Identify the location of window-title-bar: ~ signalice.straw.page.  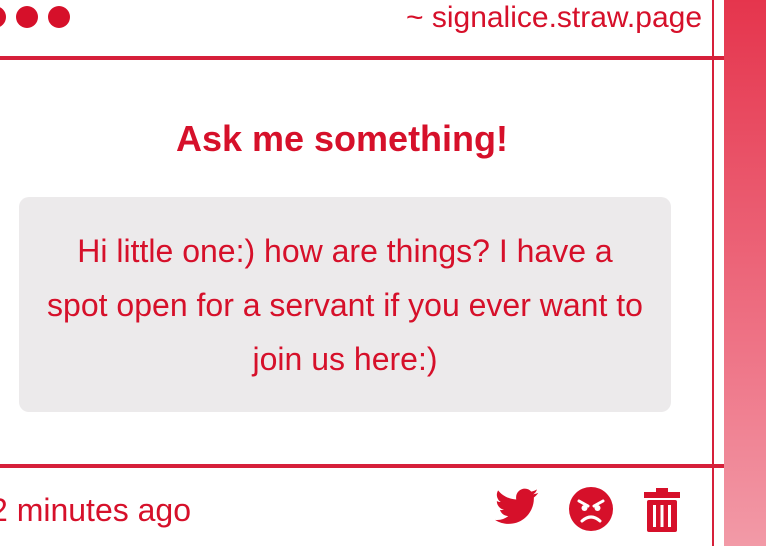
(362, 29).